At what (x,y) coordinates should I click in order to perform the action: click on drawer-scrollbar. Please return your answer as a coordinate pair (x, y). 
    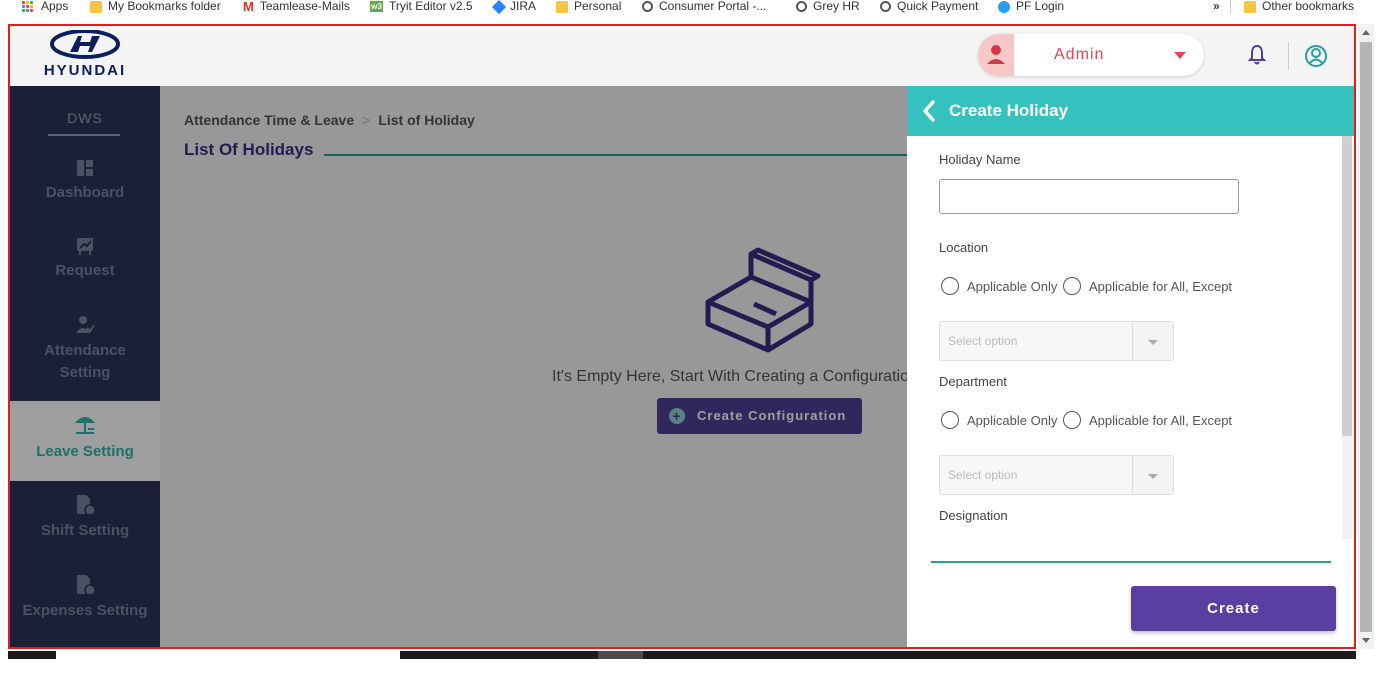
    Looking at the image, I should click on (1347, 337).